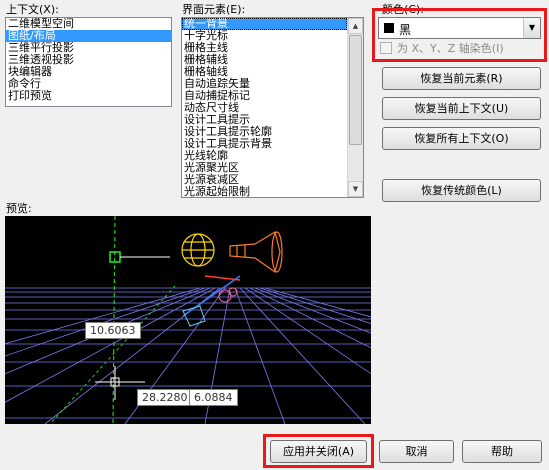 Image resolution: width=549 pixels, height=470 pixels. What do you see at coordinates (113, 330) in the screenshot?
I see `coordinate-readout-1: 10.6063` at bounding box center [113, 330].